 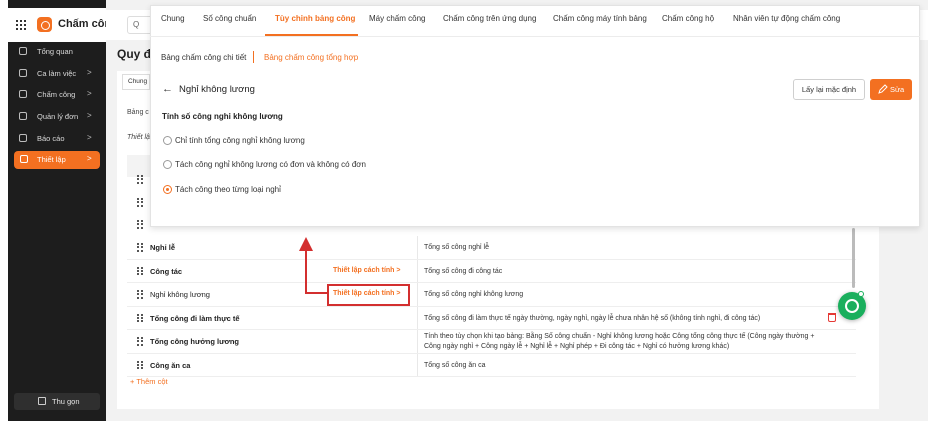 I want to click on calendar-icon, so click(x=23, y=73).